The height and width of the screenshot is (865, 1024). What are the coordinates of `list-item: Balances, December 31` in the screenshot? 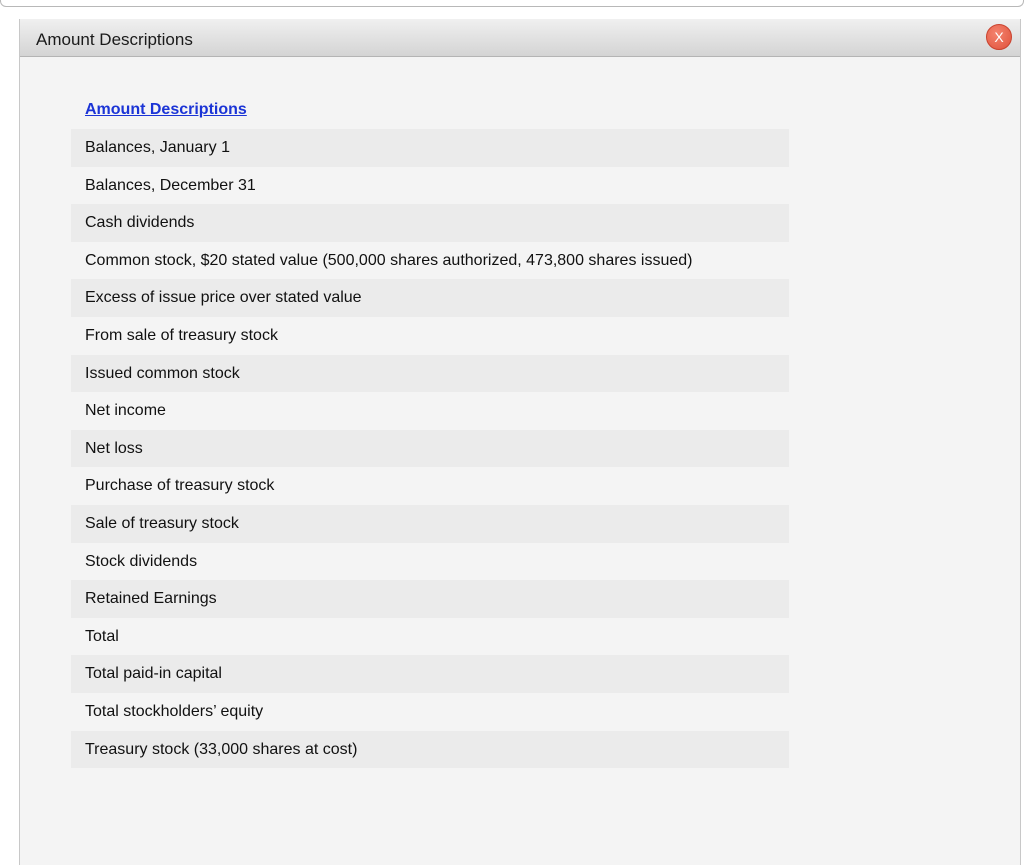 It's located at (430, 185).